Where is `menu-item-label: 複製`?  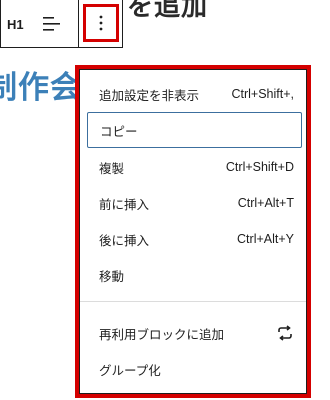
menu-item-label: 複製 is located at coordinates (112, 168).